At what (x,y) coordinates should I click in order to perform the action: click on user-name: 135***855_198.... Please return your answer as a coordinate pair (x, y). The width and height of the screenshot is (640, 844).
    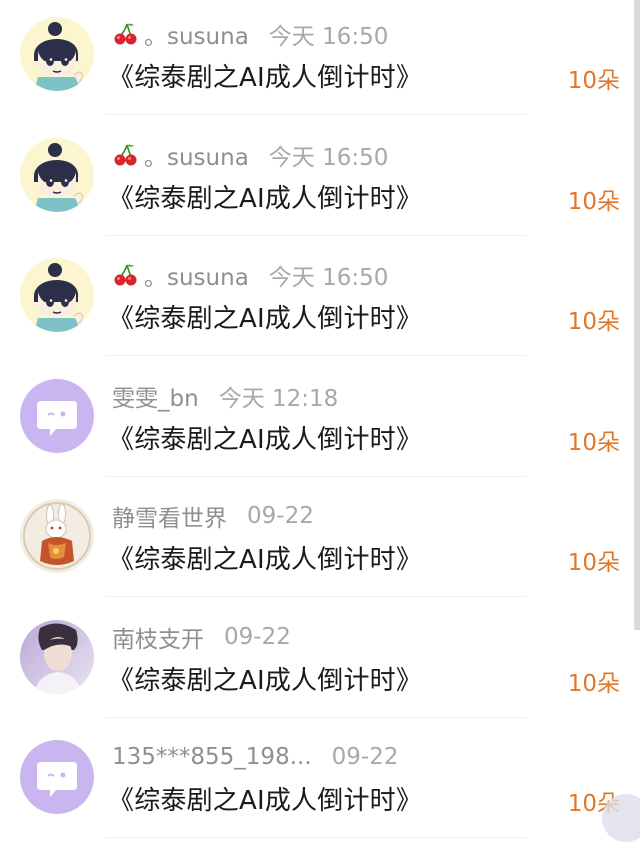
    Looking at the image, I should click on (212, 757).